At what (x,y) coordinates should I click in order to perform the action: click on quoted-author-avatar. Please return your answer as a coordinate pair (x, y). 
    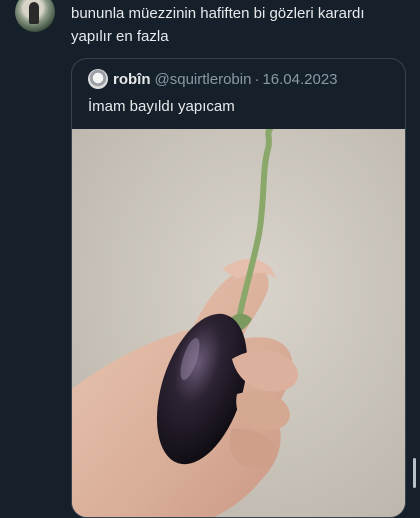
    Looking at the image, I should click on (98, 79).